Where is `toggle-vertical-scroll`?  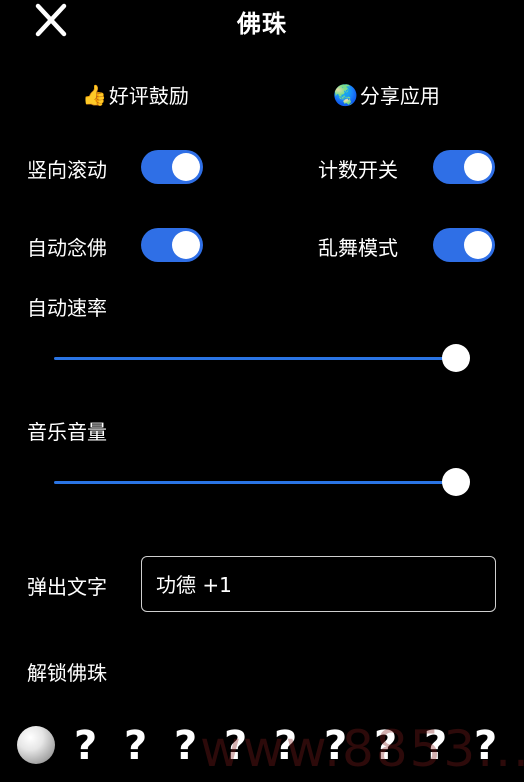
toggle-vertical-scroll is located at coordinates (172, 167).